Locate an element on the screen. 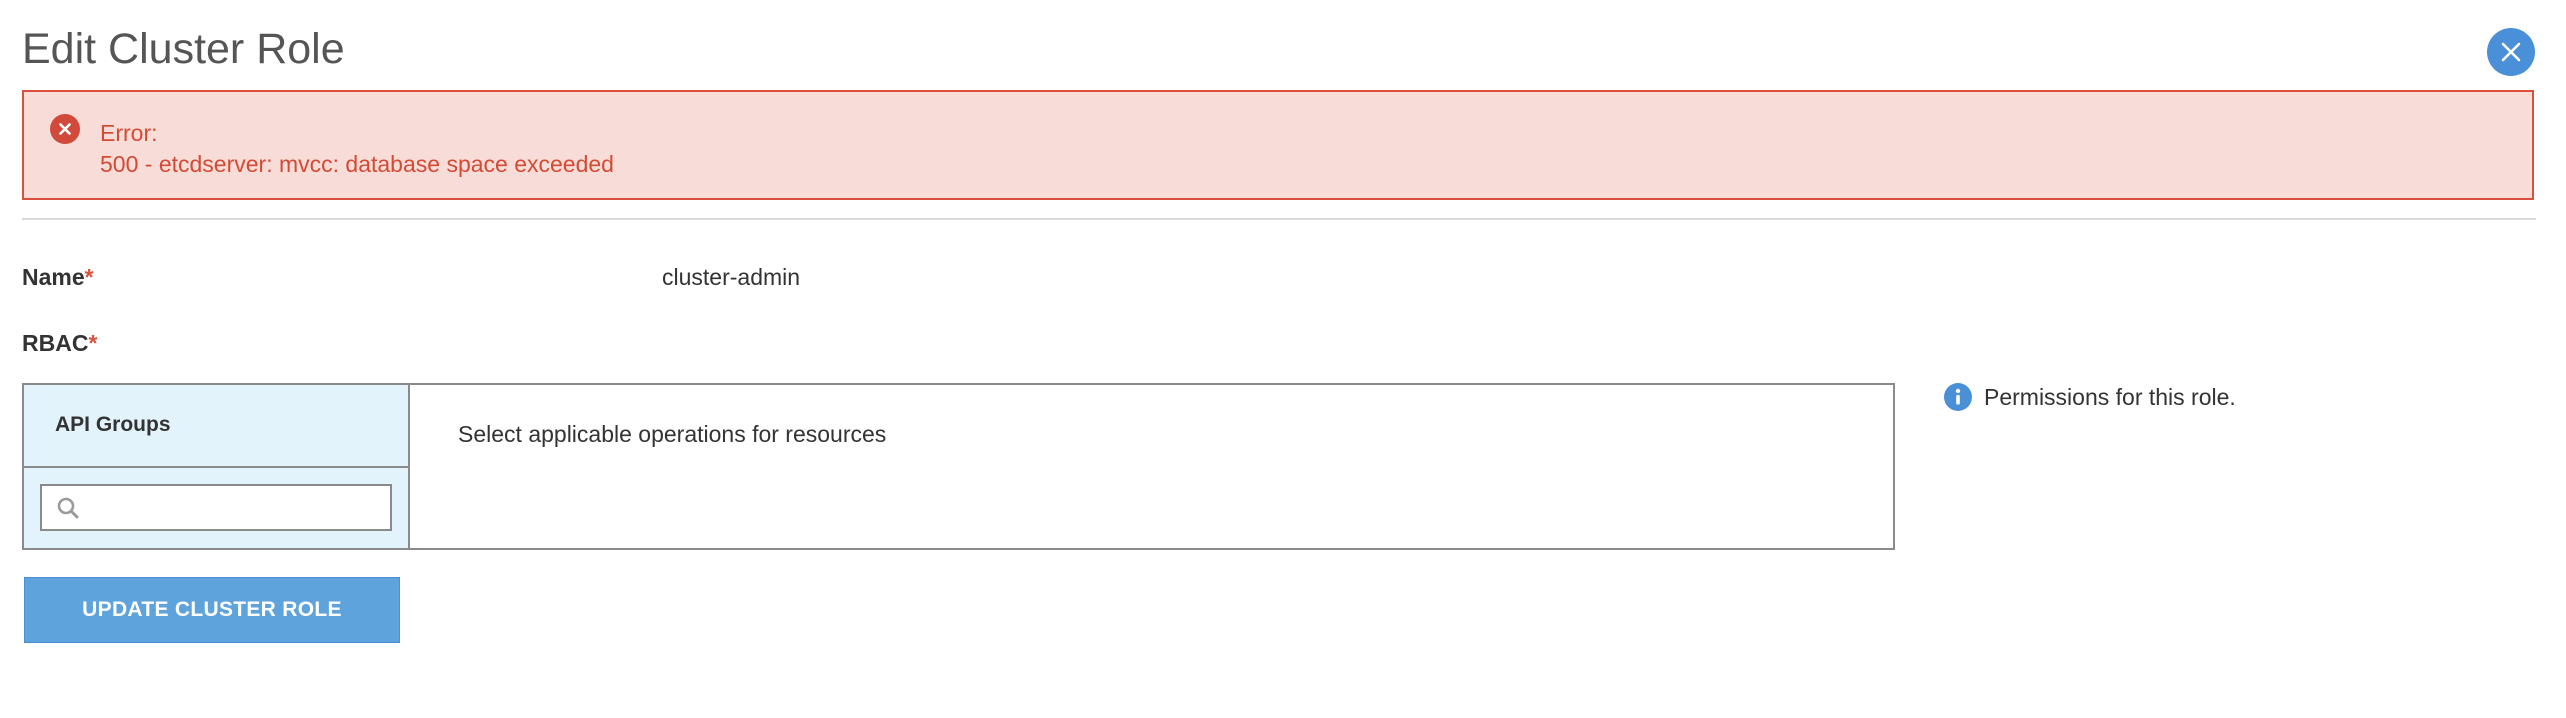  api-groups-search-input is located at coordinates (238, 507).